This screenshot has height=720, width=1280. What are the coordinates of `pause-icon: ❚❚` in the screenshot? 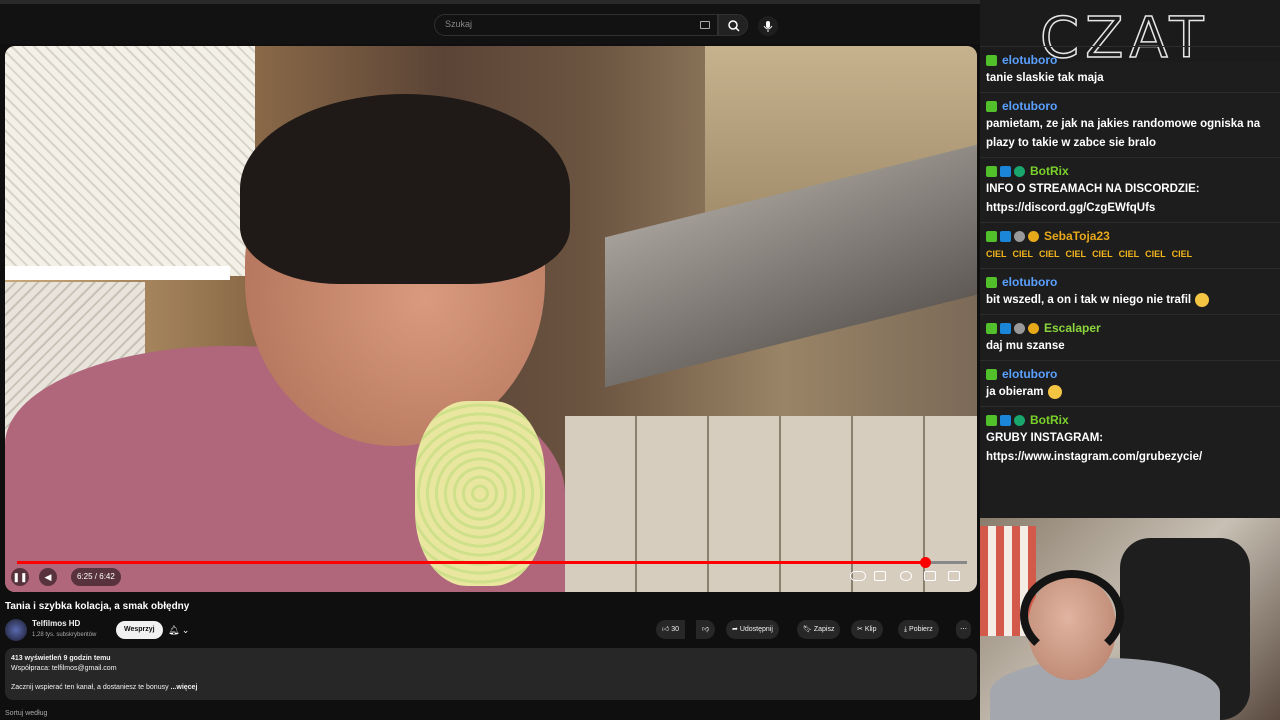 It's located at (20, 576).